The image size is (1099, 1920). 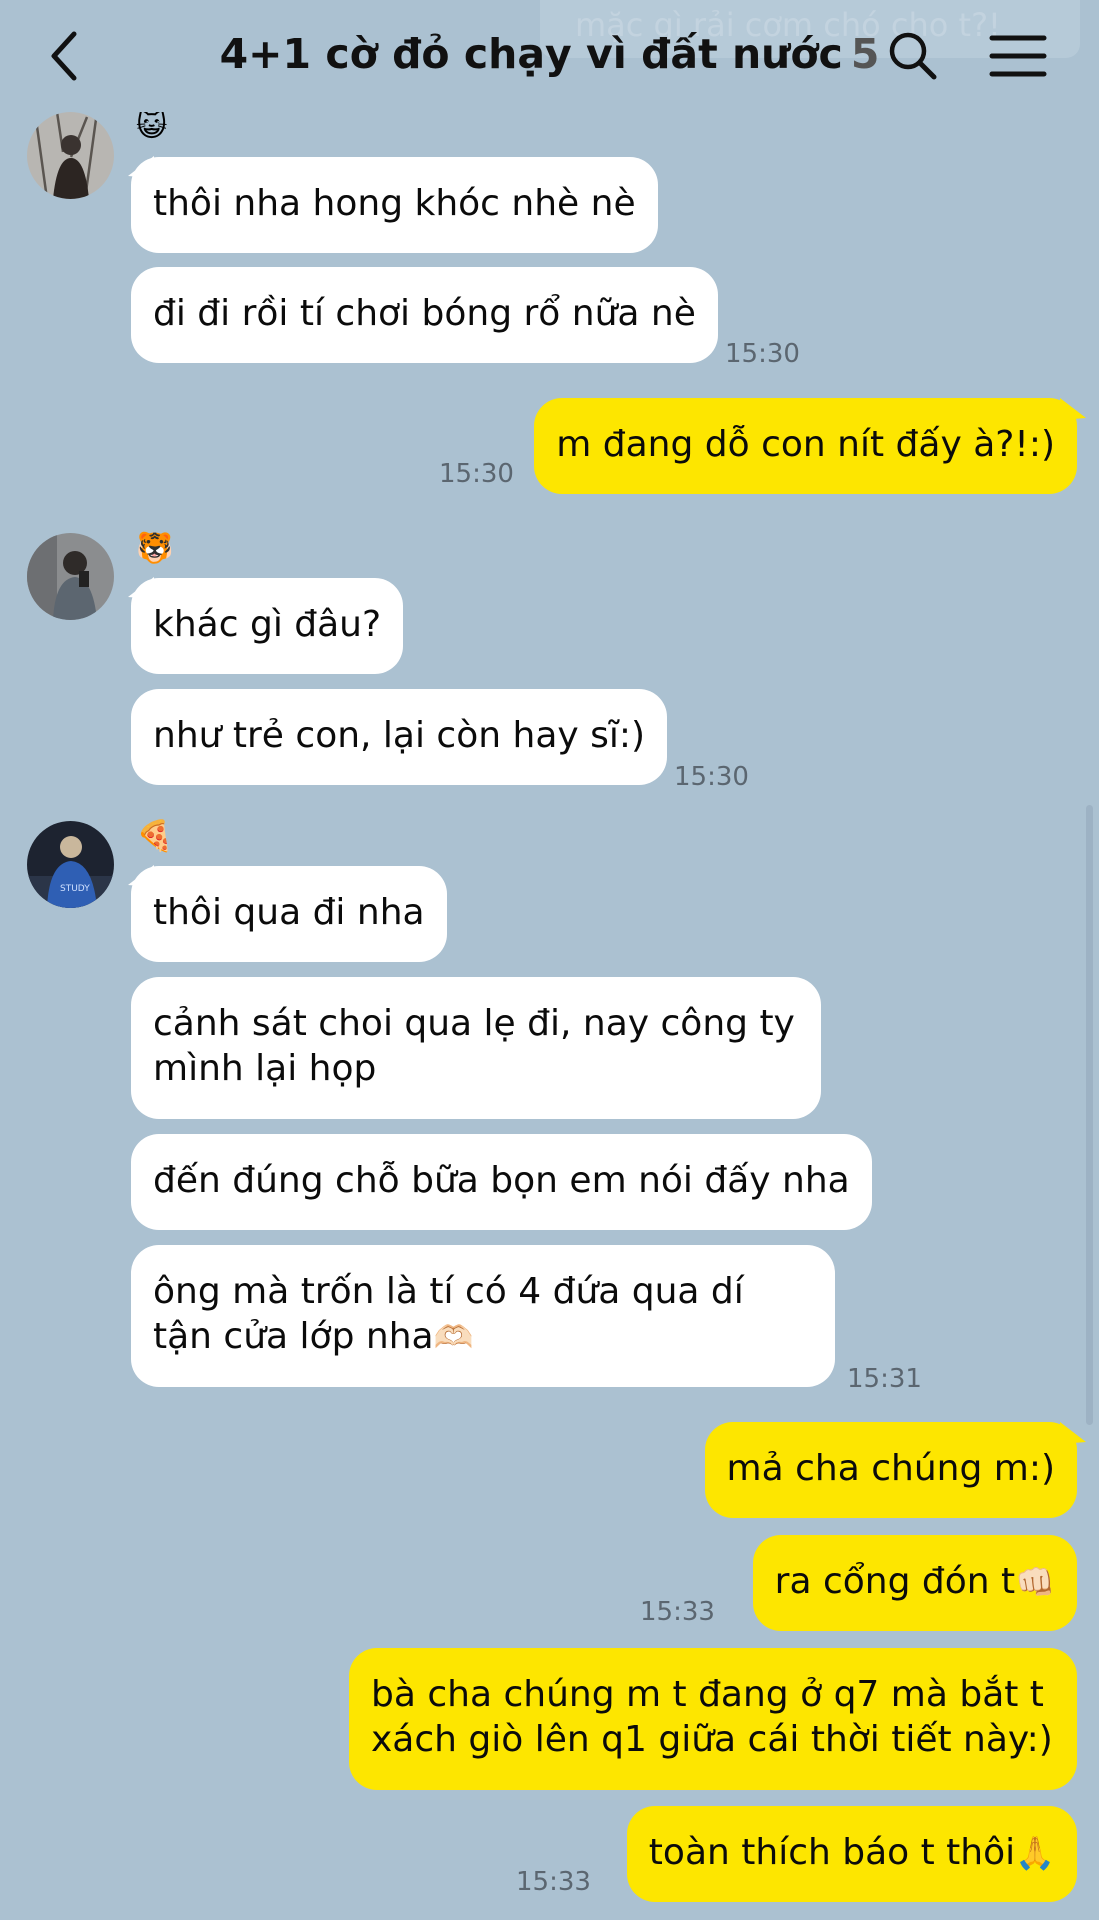 I want to click on heart-hands-icon: 🫶🏻, so click(x=453, y=1337).